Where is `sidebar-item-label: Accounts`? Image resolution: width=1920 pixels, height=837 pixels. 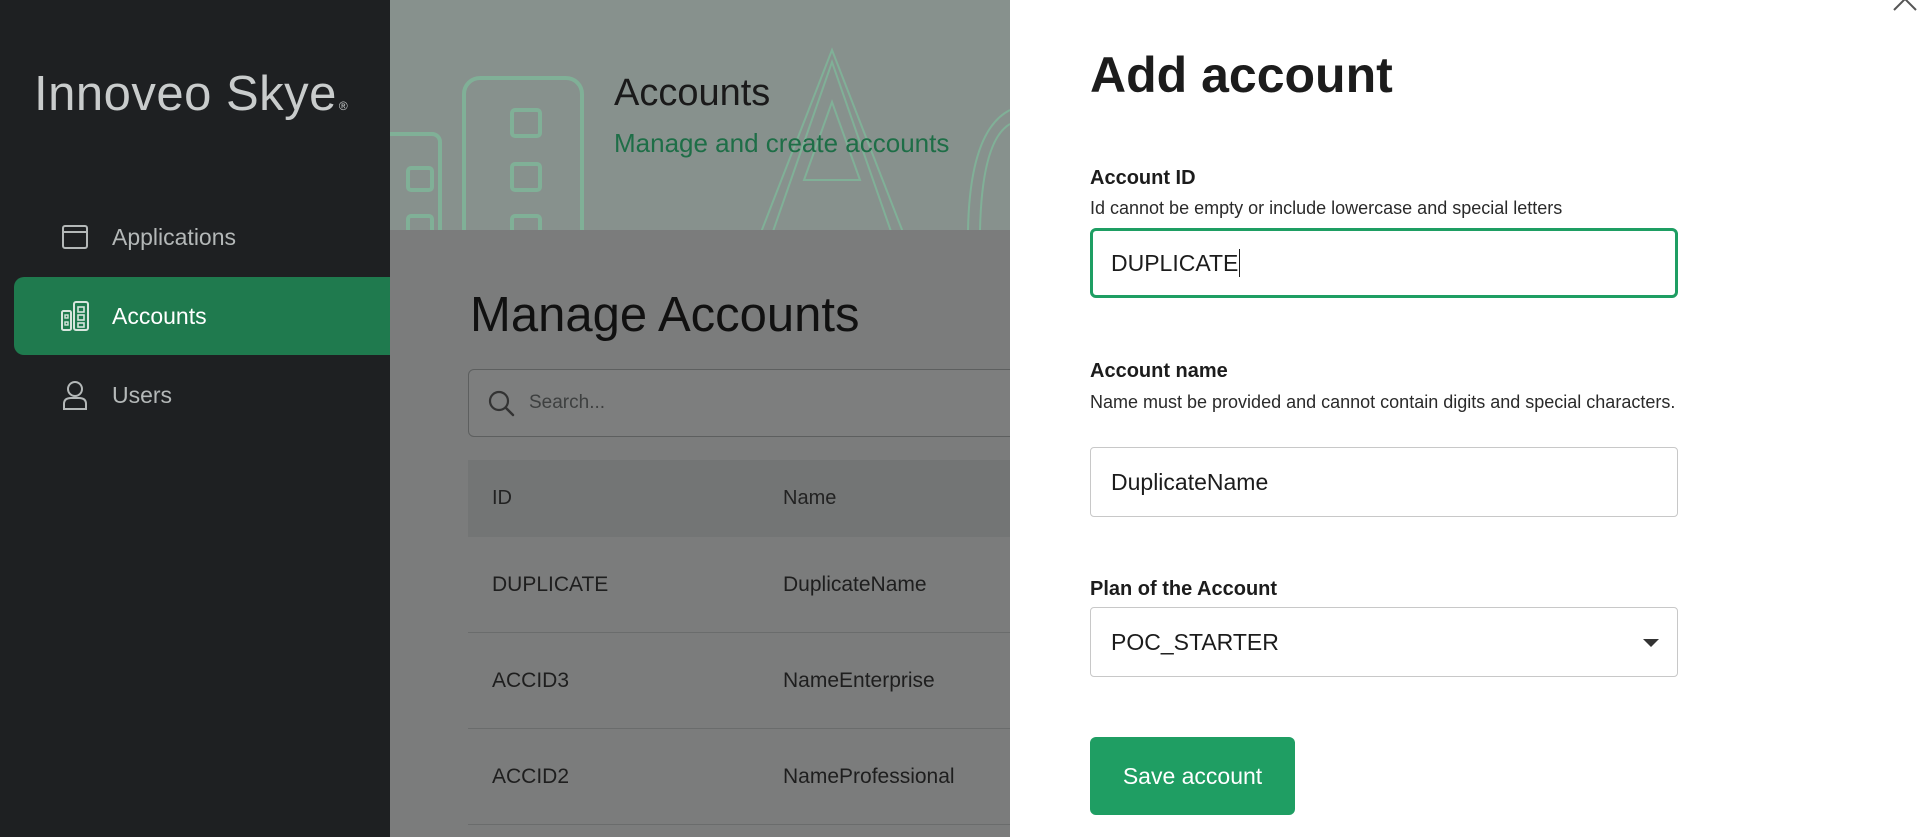 sidebar-item-label: Accounts is located at coordinates (159, 315).